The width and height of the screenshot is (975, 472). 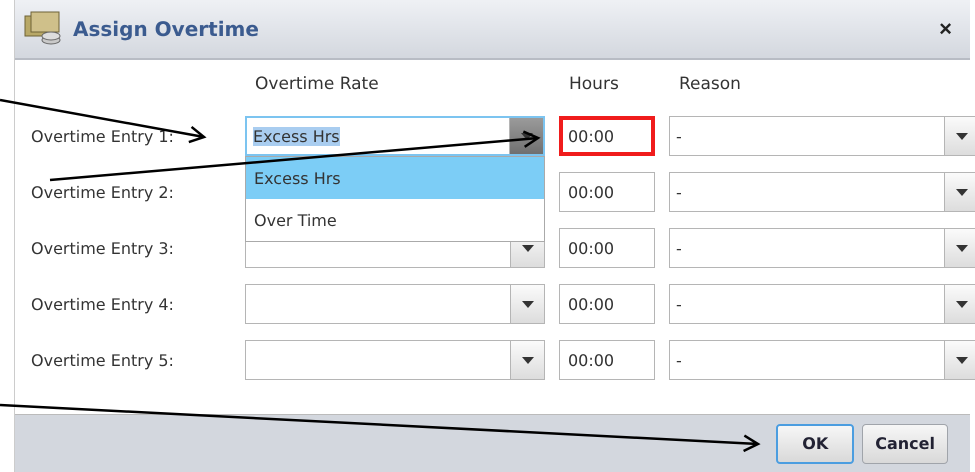 I want to click on entry-label: Overtime Entry 1:, so click(x=102, y=137).